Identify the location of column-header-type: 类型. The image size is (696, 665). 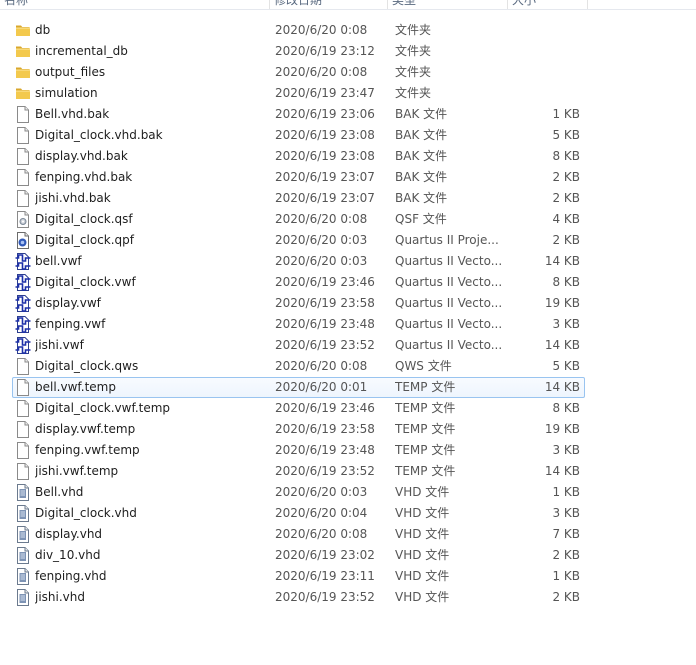
(448, 4).